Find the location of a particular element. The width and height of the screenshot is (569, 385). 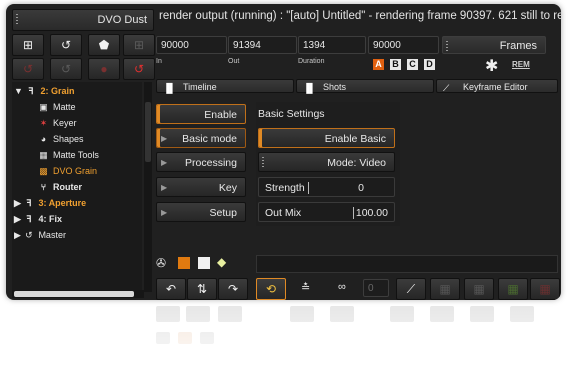

enable-button: Enable is located at coordinates (201, 114).